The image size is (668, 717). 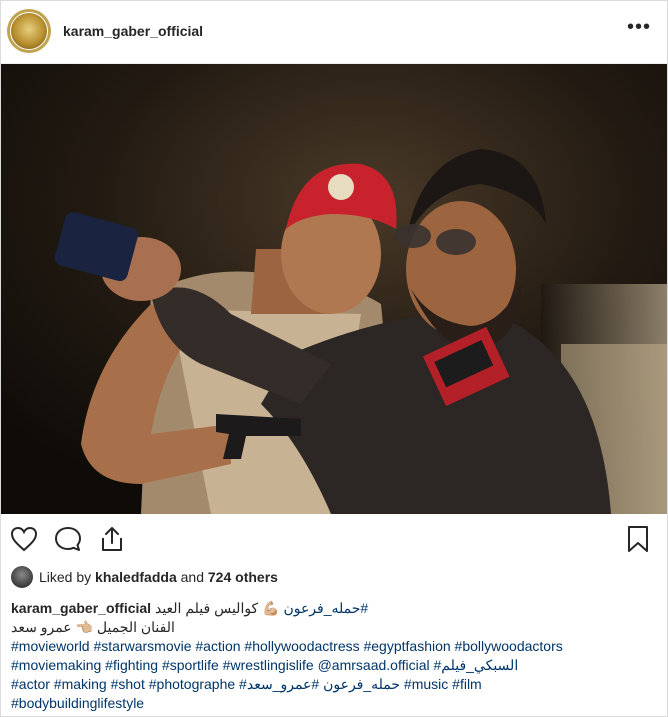 I want to click on caption-text: الفنان الجميل 👈🏼 عمرو سعد, so click(x=93, y=627).